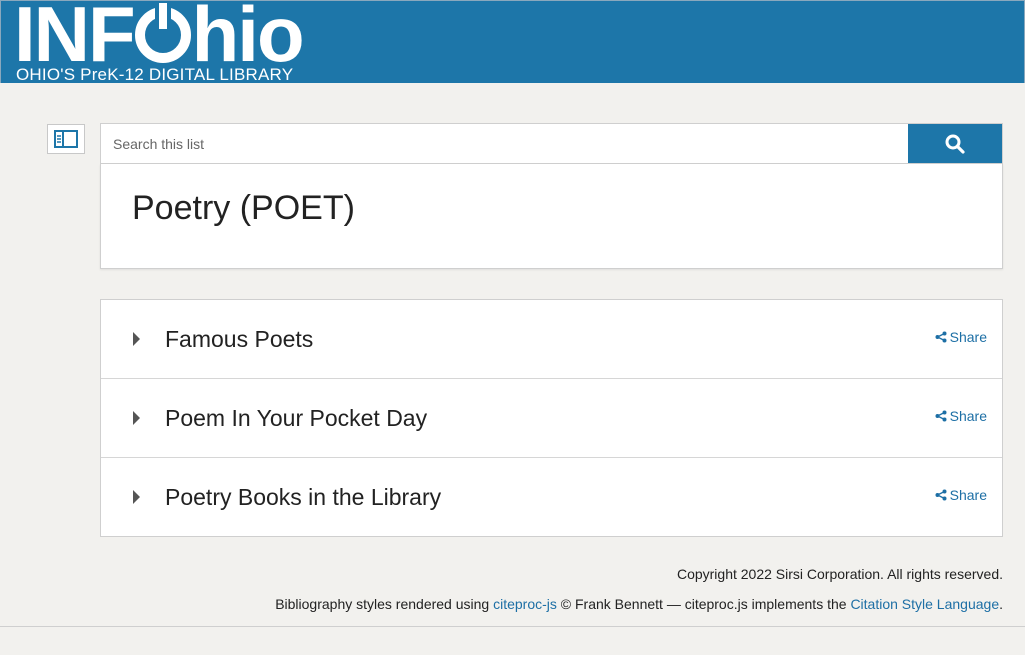 Image resolution: width=1025 pixels, height=655 pixels. I want to click on biblio-prefix: Bibliography styles rendered using, so click(384, 604).